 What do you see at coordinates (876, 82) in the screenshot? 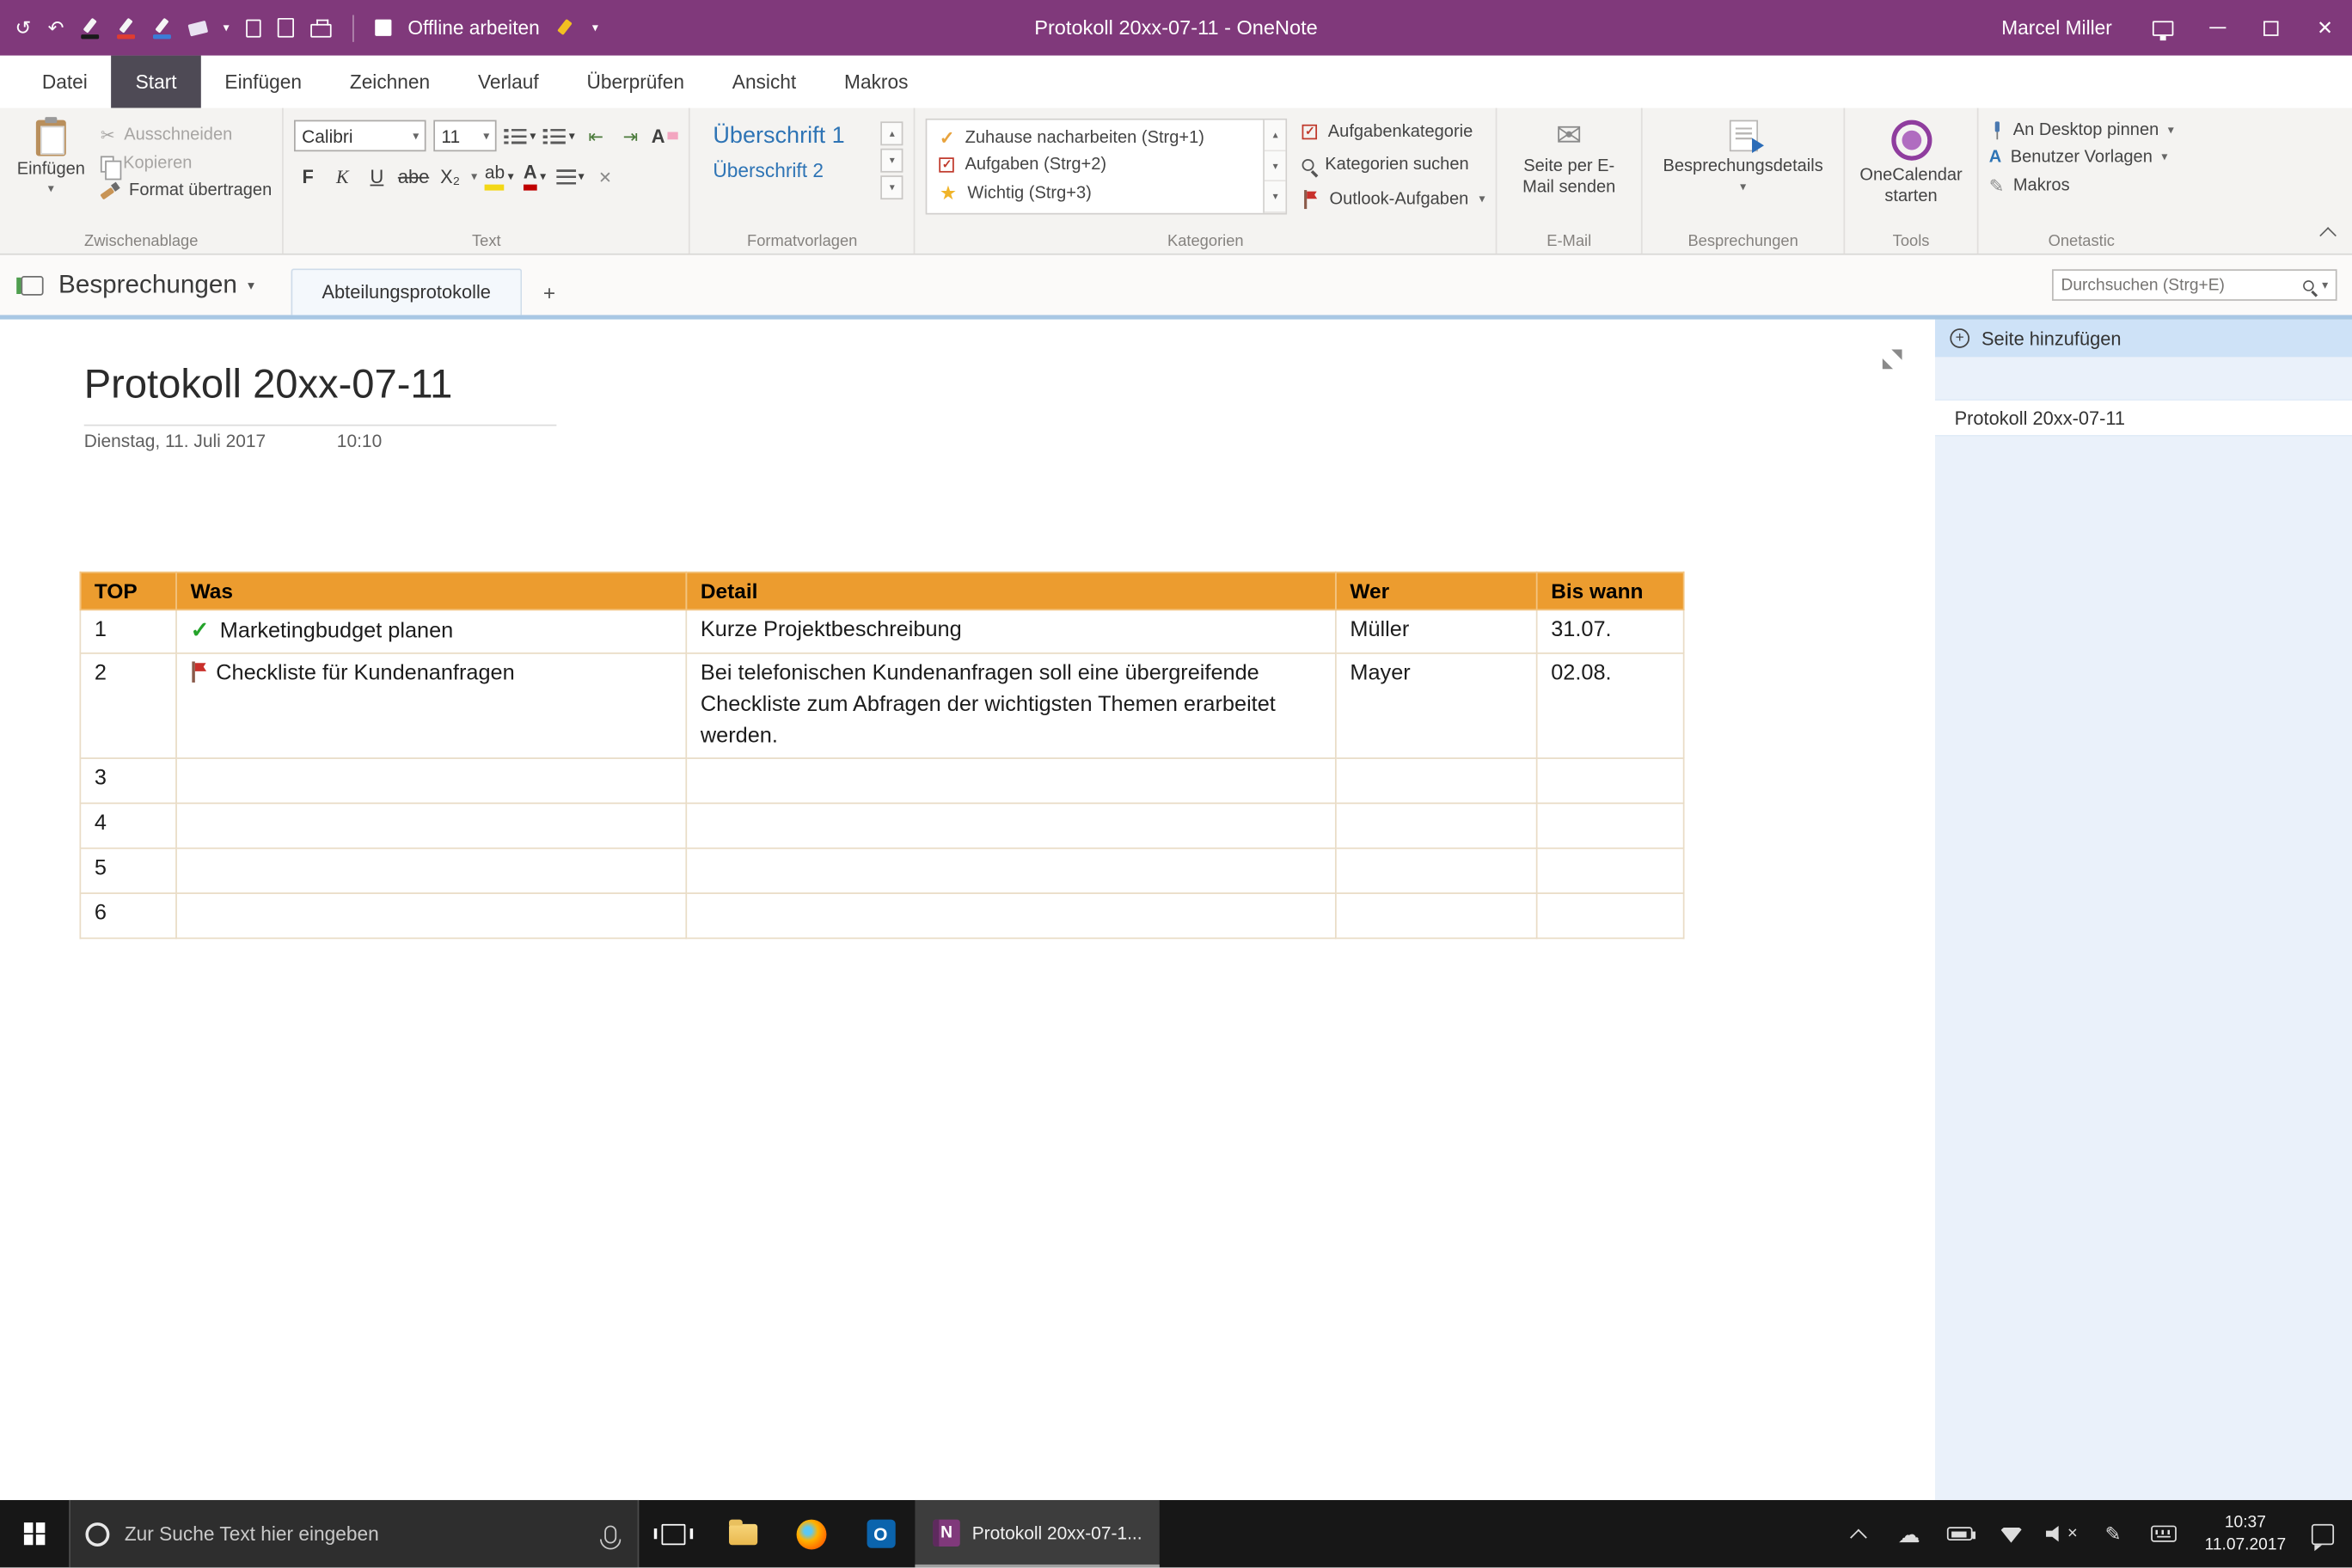
I see `tab-makros: Makros` at bounding box center [876, 82].